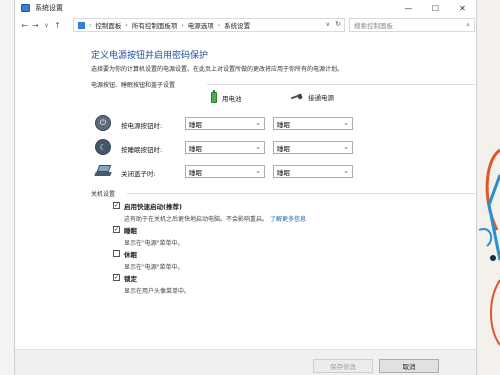 The image size is (500, 375). What do you see at coordinates (108, 25) in the screenshot?
I see `breadcrumb-control-panel: 控制面板` at bounding box center [108, 25].